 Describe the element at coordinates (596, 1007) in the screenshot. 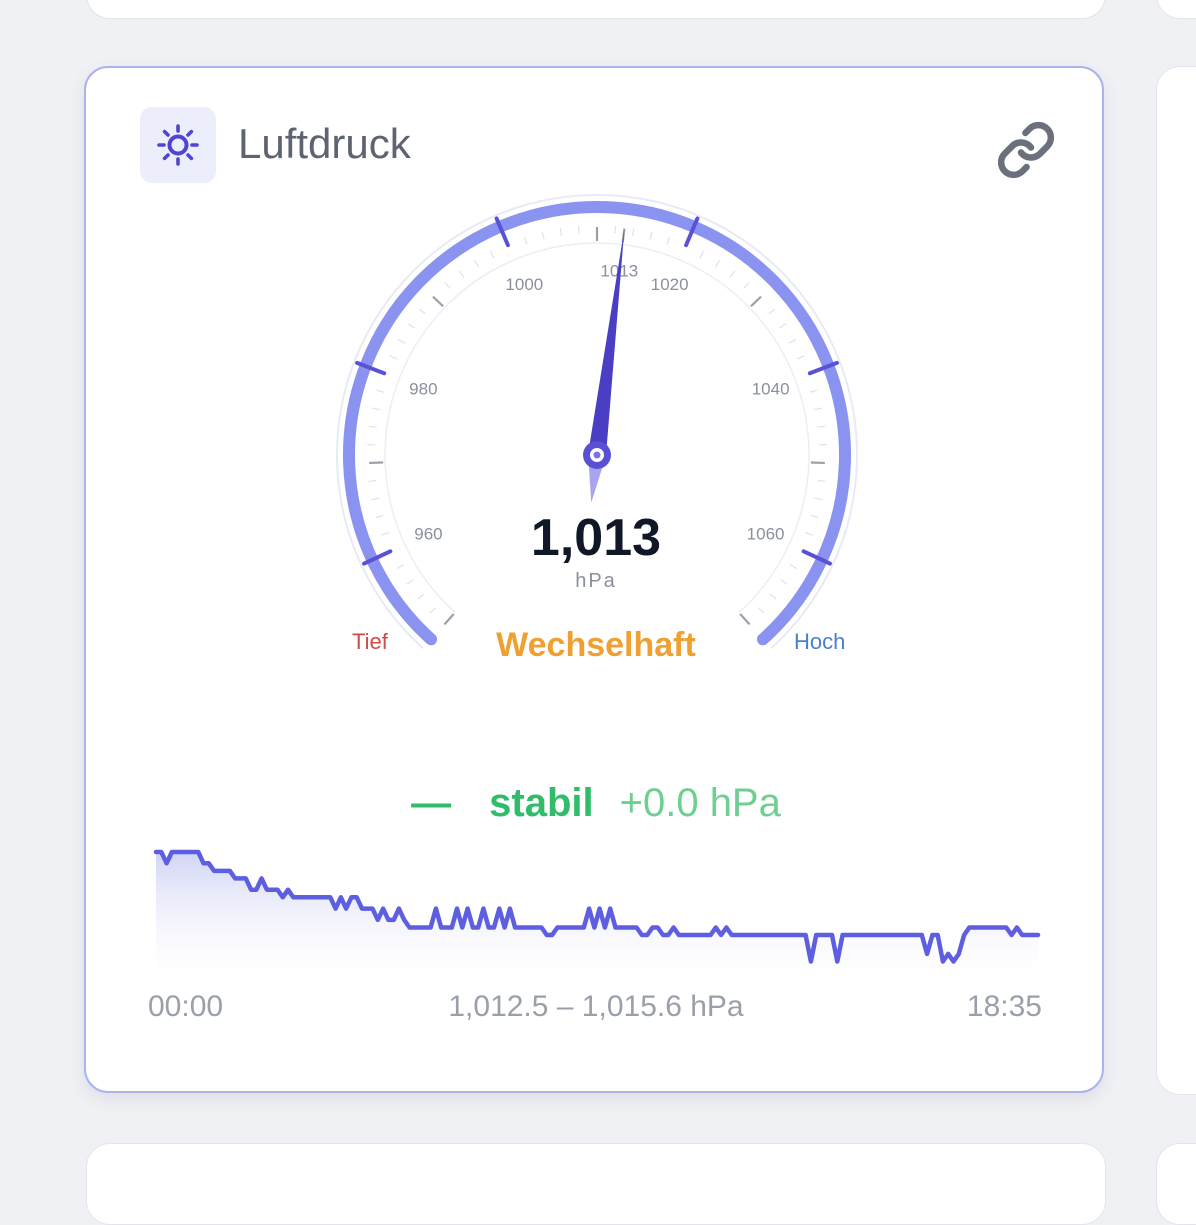

I see `sparkline-range: 1,012.5 – 1,015.6 hPa` at that location.